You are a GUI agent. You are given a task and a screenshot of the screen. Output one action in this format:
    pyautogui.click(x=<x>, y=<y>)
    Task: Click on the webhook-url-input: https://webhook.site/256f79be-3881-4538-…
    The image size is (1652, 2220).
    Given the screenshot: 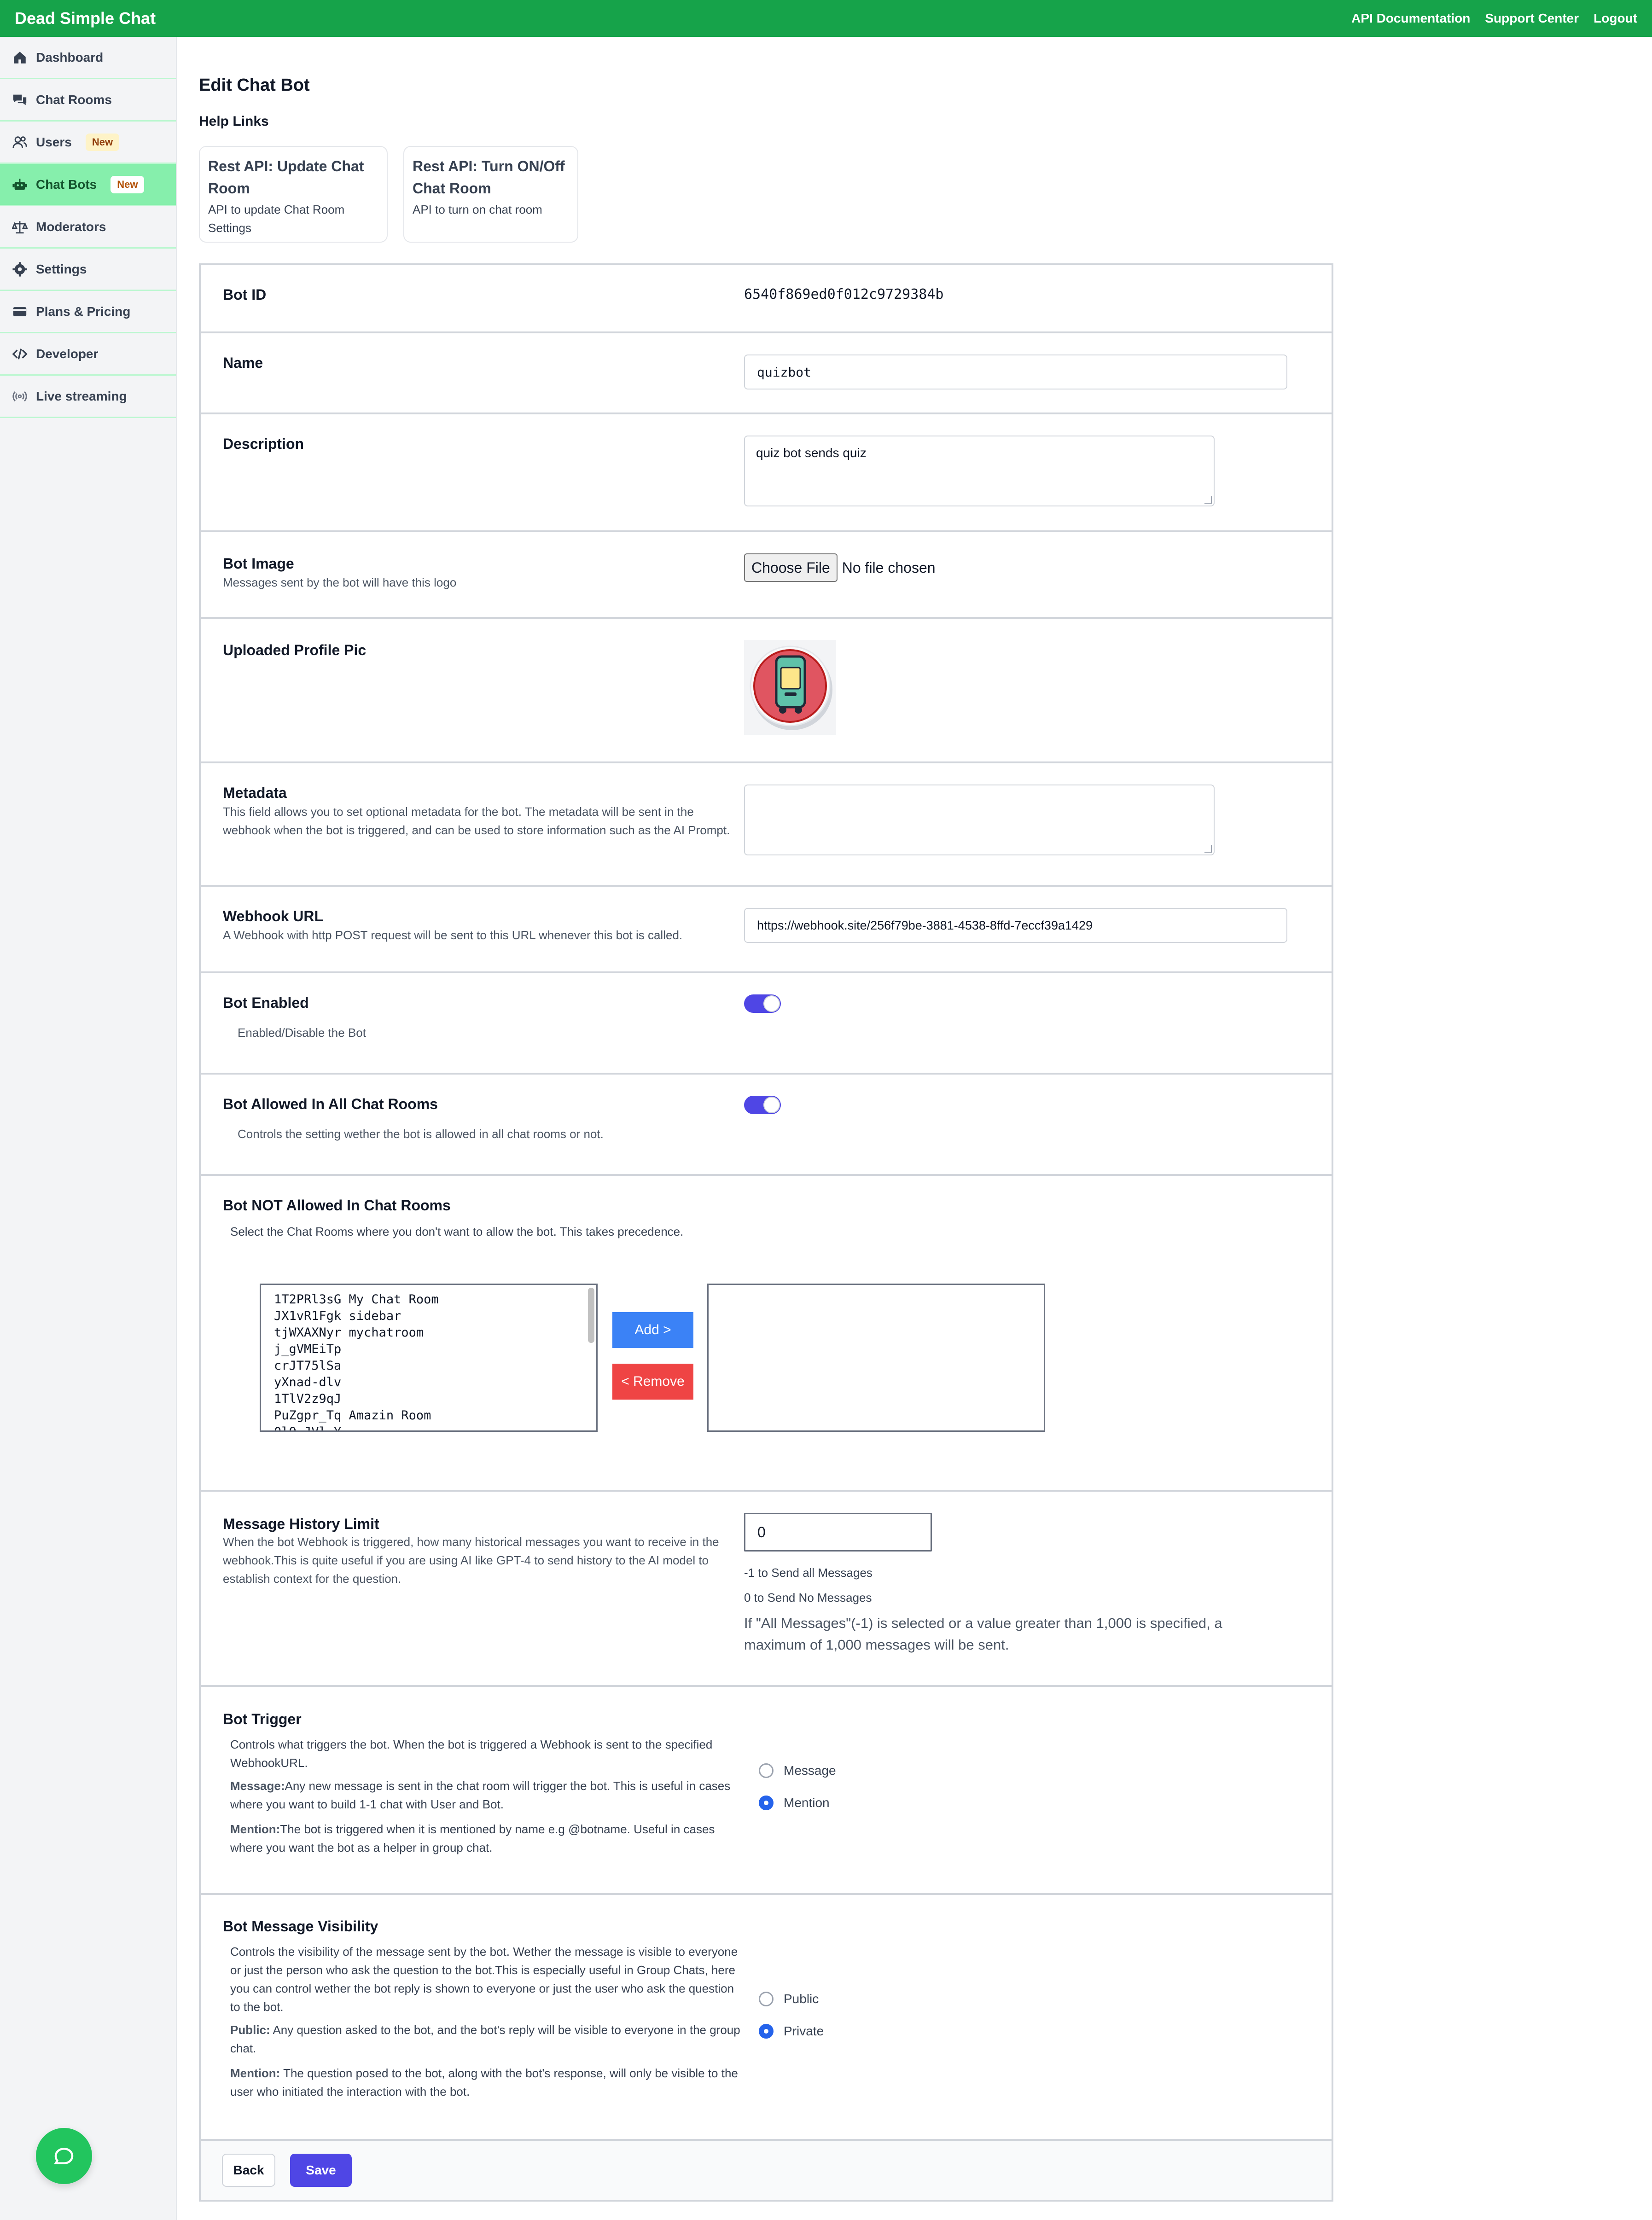 What is the action you would take?
    pyautogui.click(x=1015, y=925)
    